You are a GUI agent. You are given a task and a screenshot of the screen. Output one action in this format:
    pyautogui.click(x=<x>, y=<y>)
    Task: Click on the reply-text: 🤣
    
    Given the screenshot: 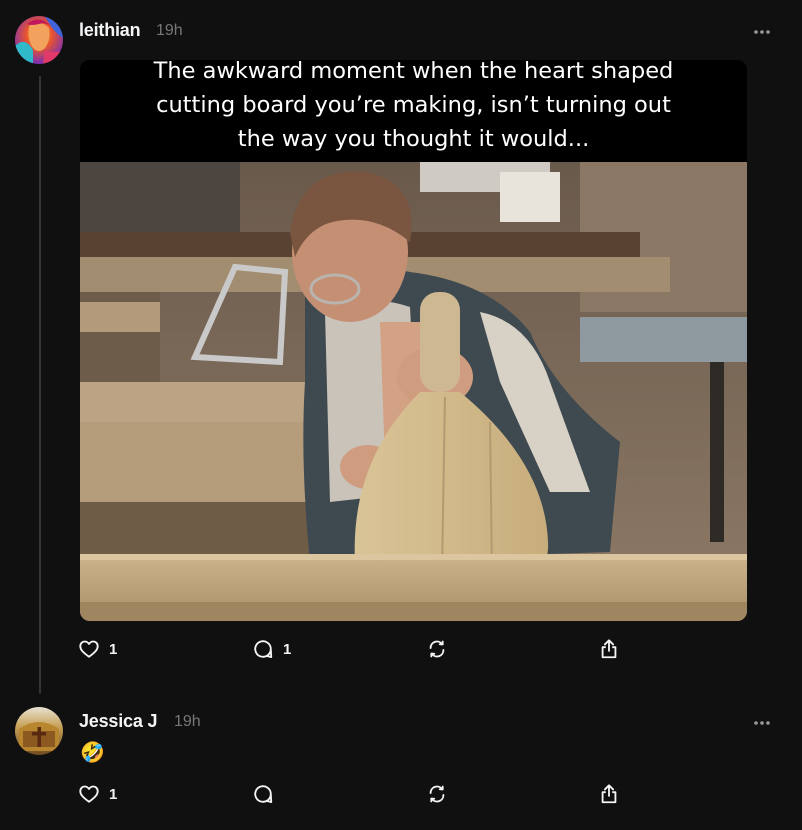 What is the action you would take?
    pyautogui.click(x=92, y=753)
    